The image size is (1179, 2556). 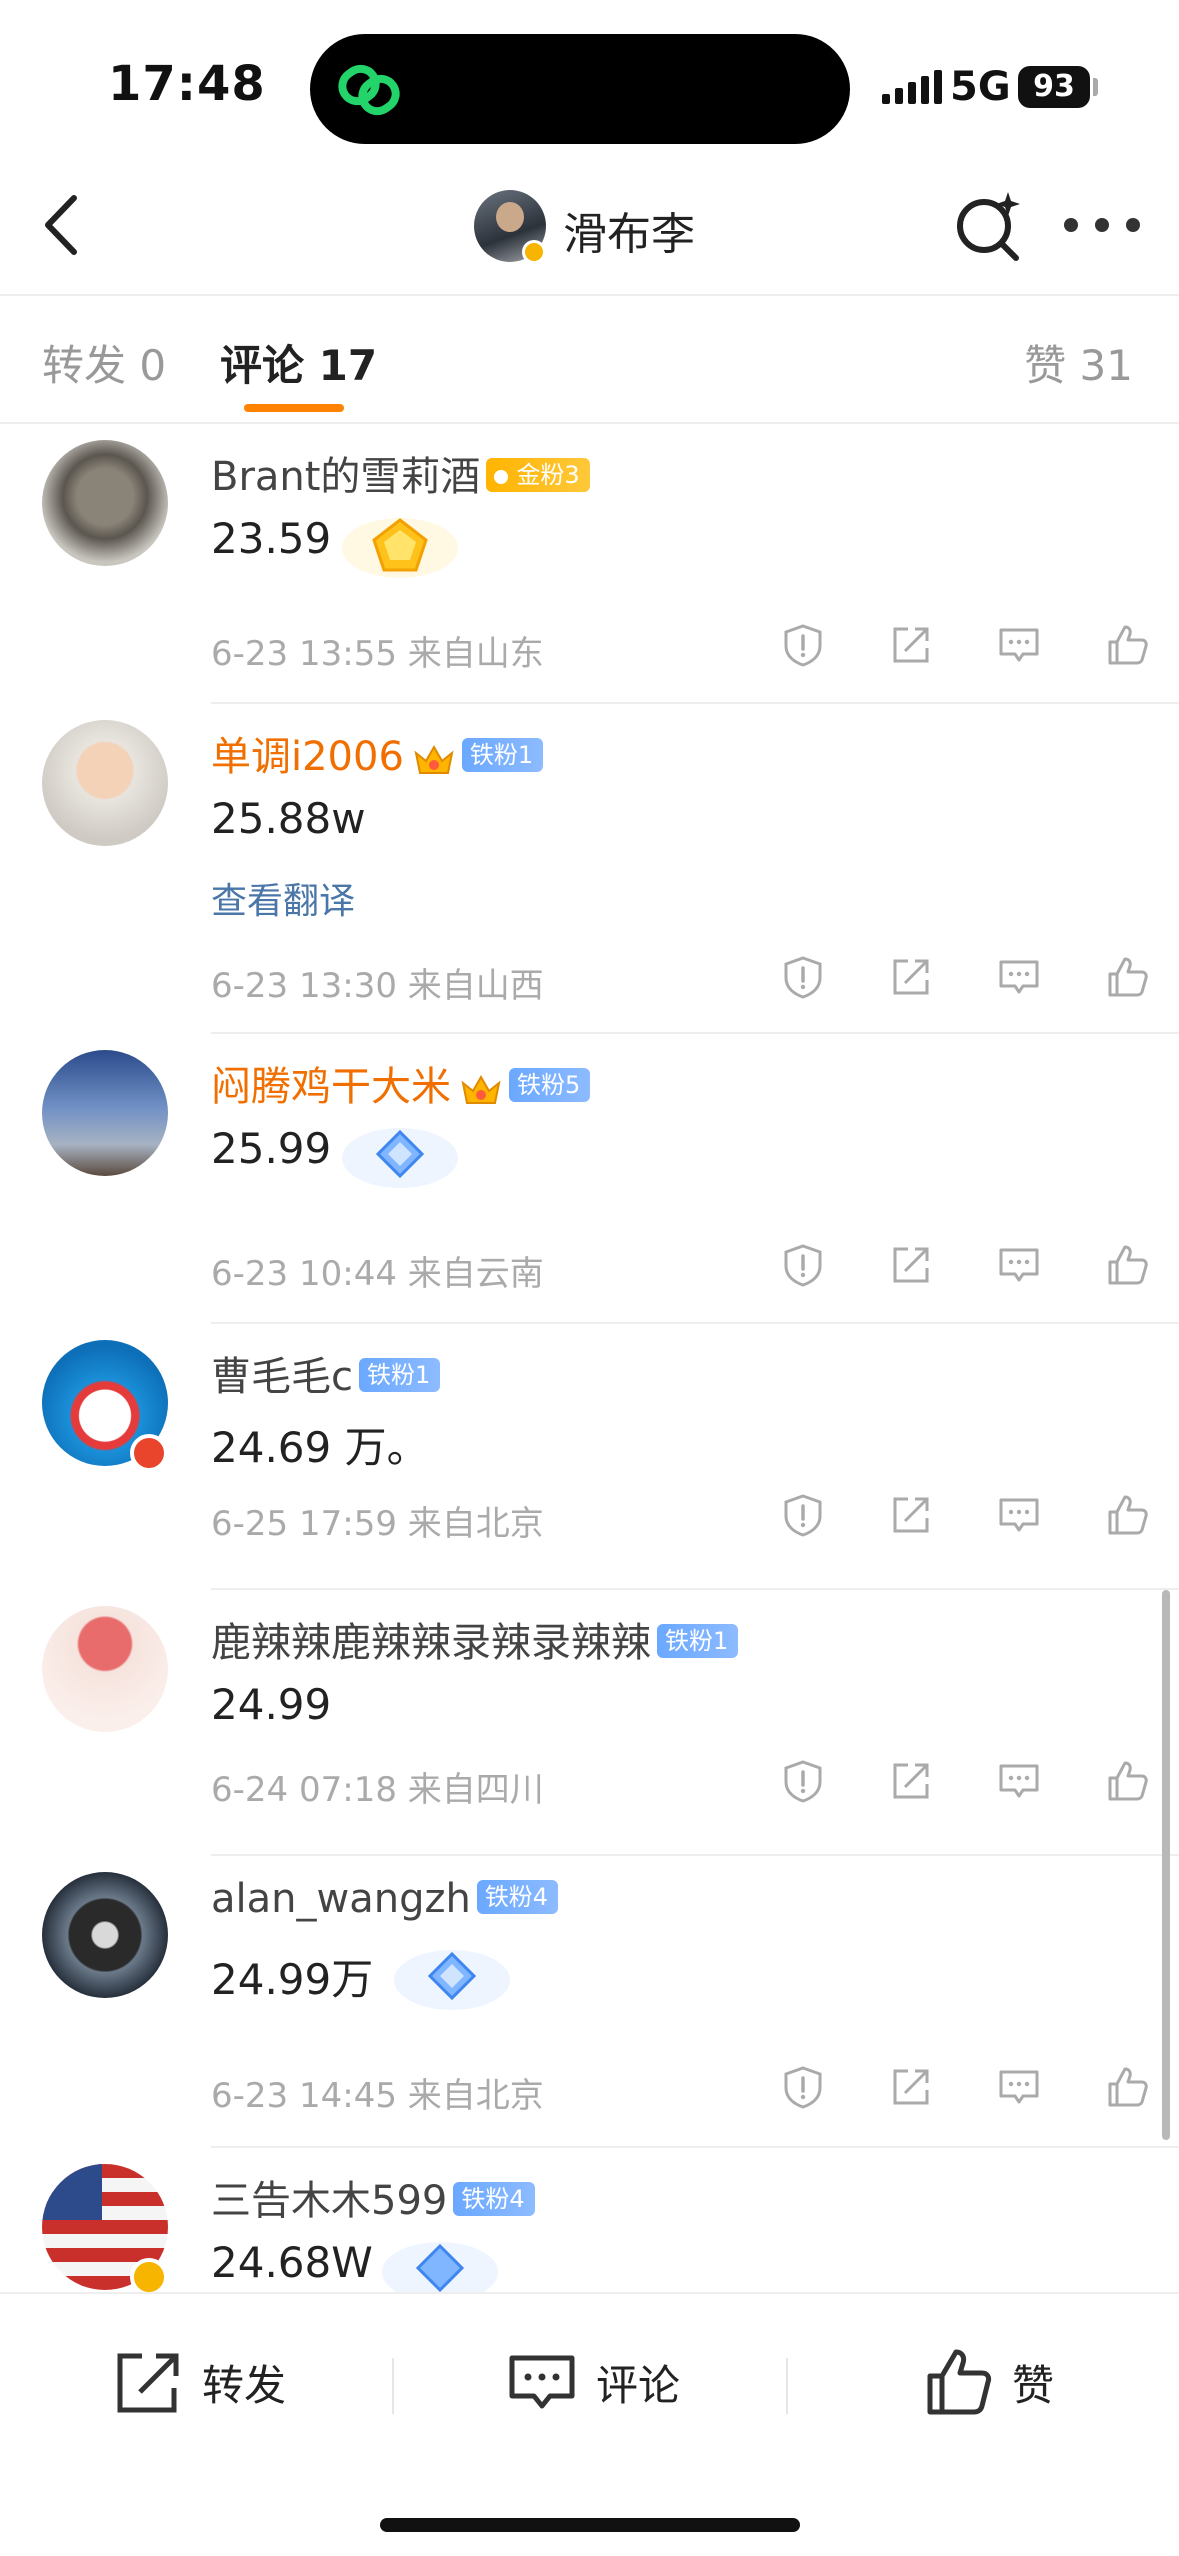 I want to click on repost-icon, so click(x=148, y=2383).